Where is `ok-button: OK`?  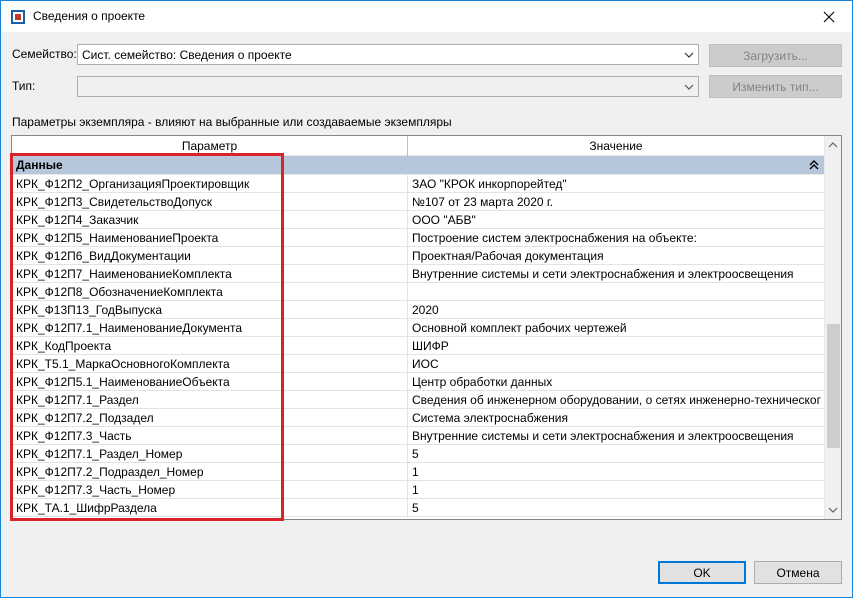 ok-button: OK is located at coordinates (702, 572).